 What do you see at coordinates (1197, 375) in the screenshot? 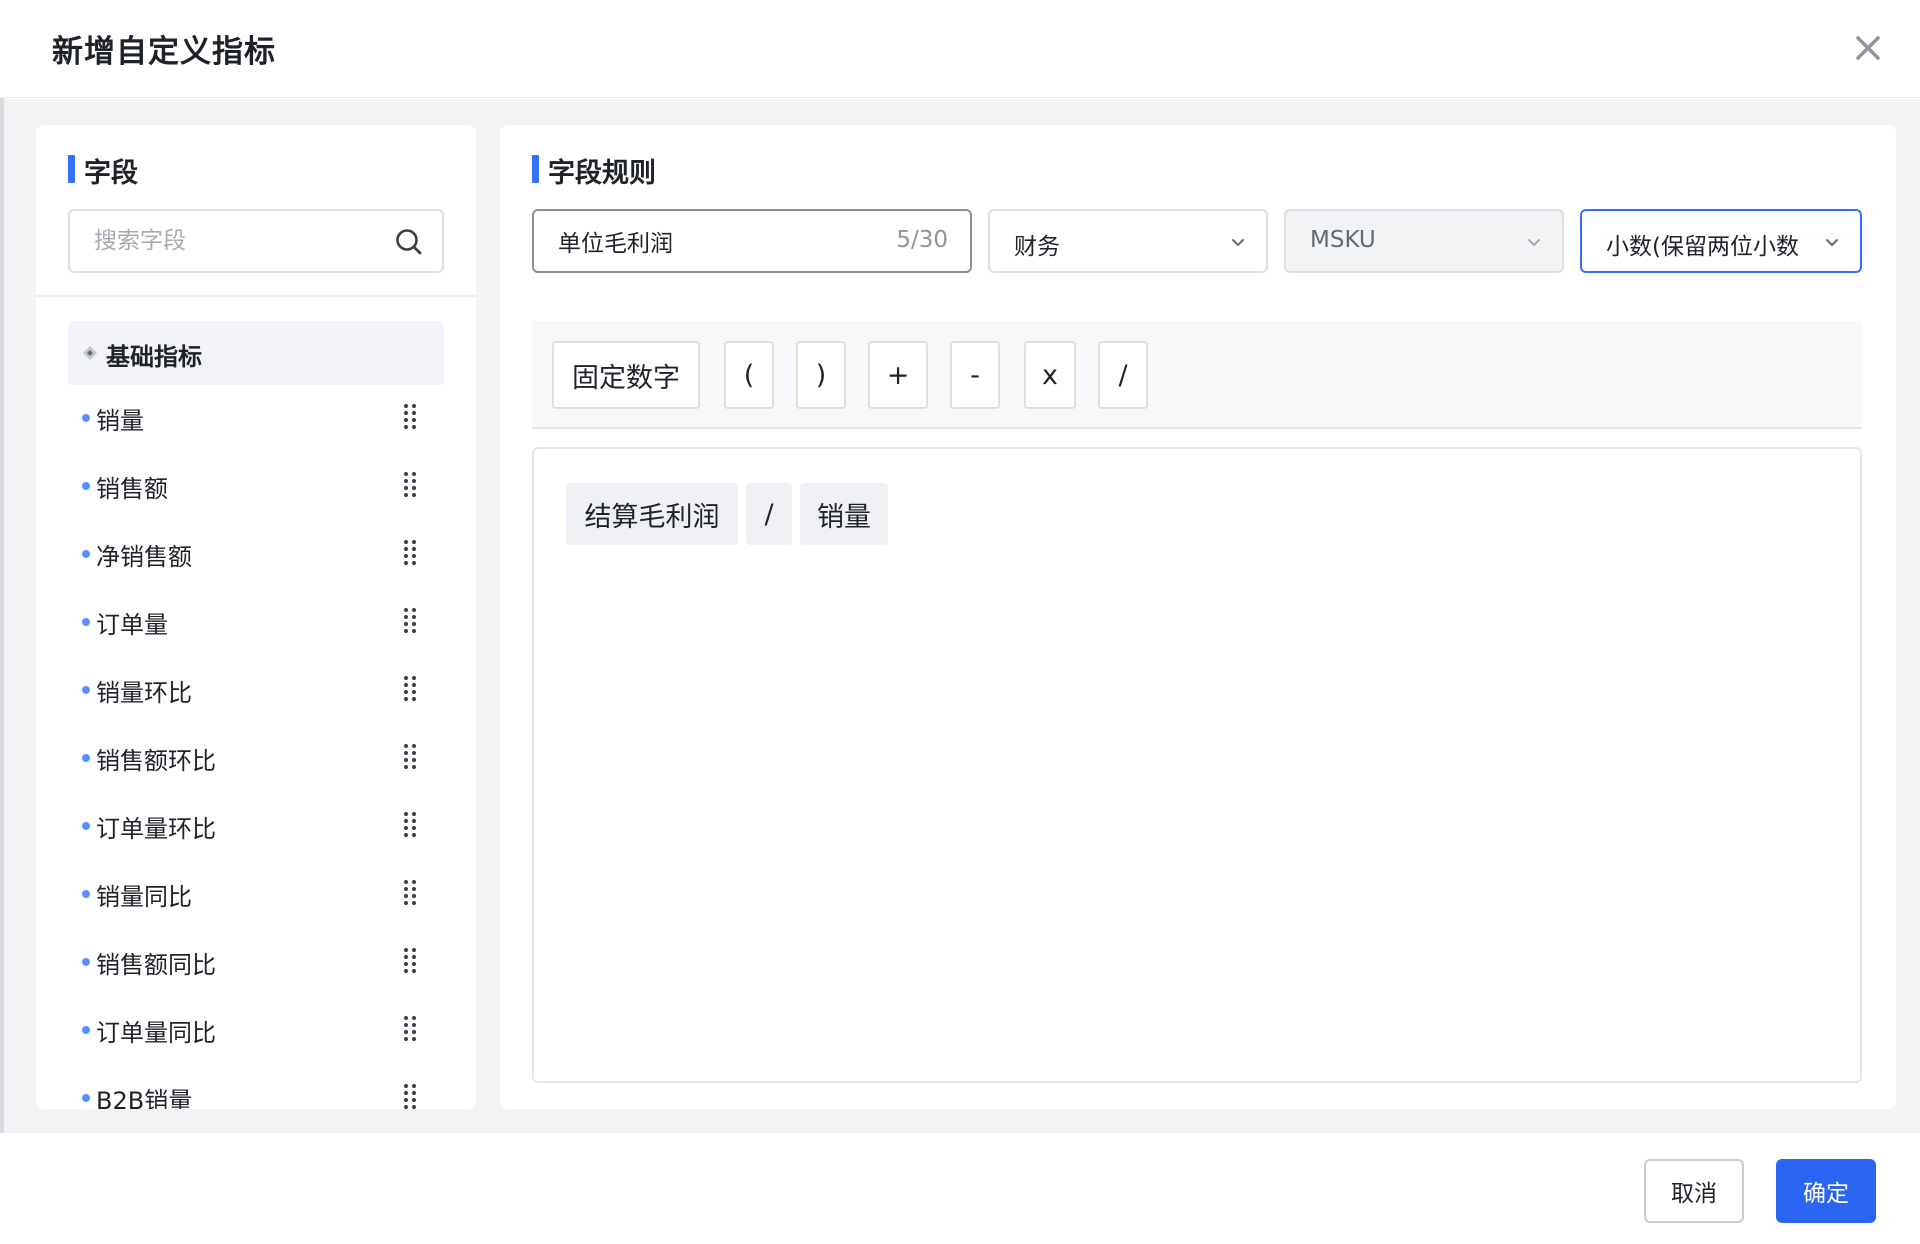
I see `operator-toolbar: 固定数字 ( ) + - x /` at bounding box center [1197, 375].